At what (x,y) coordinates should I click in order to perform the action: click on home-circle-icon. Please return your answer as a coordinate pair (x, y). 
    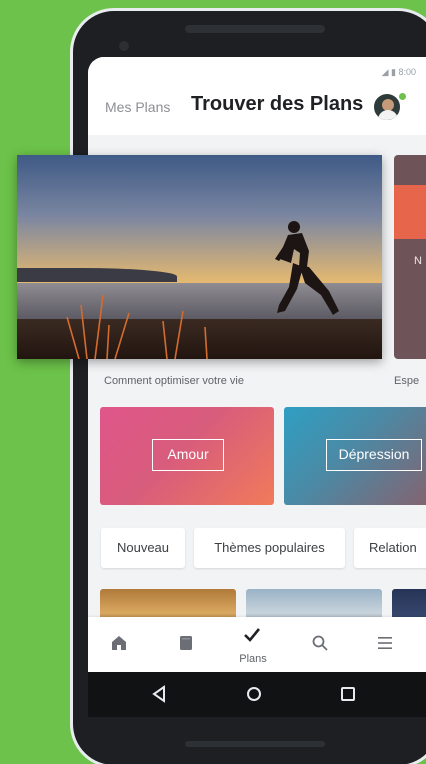
    Looking at the image, I should click on (254, 694).